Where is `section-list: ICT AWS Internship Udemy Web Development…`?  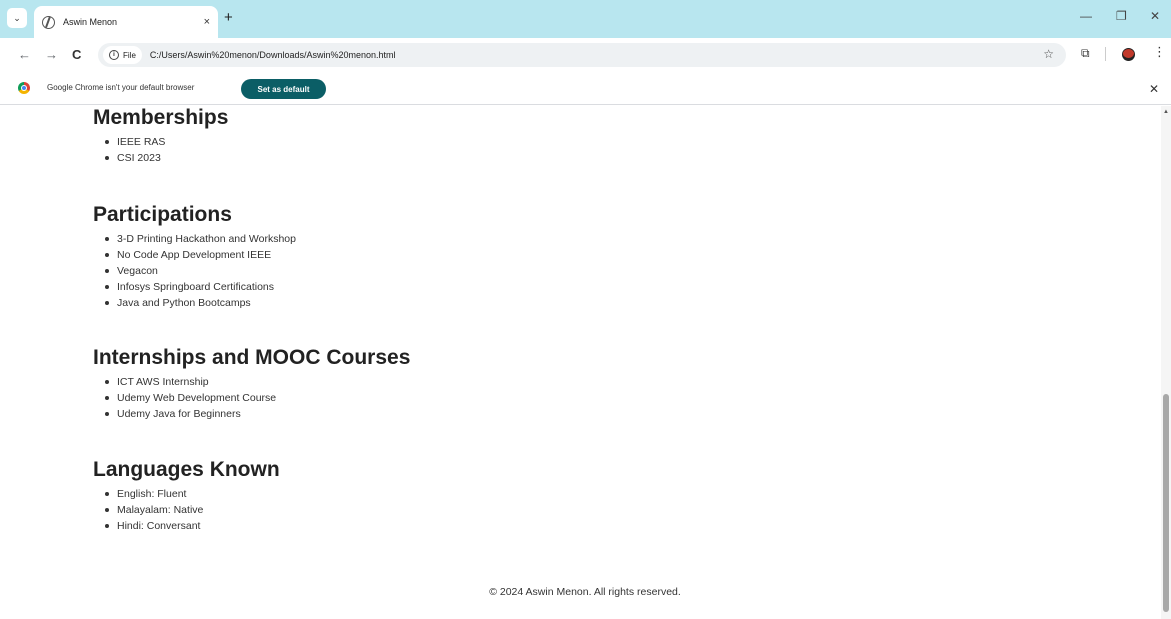 section-list: ICT AWS Internship Udemy Web Development… is located at coordinates (251, 398).